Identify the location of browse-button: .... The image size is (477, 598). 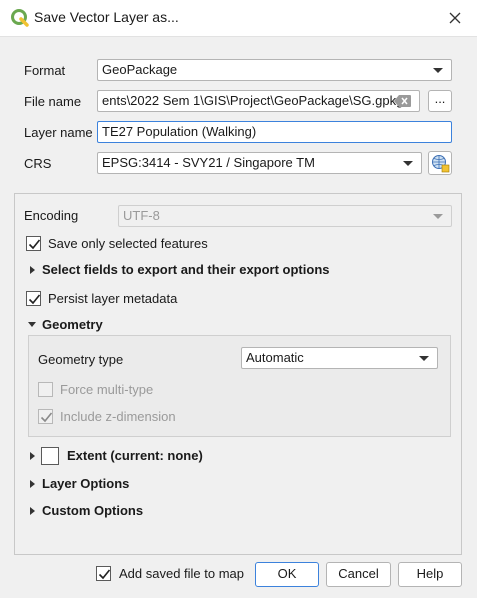
(440, 101).